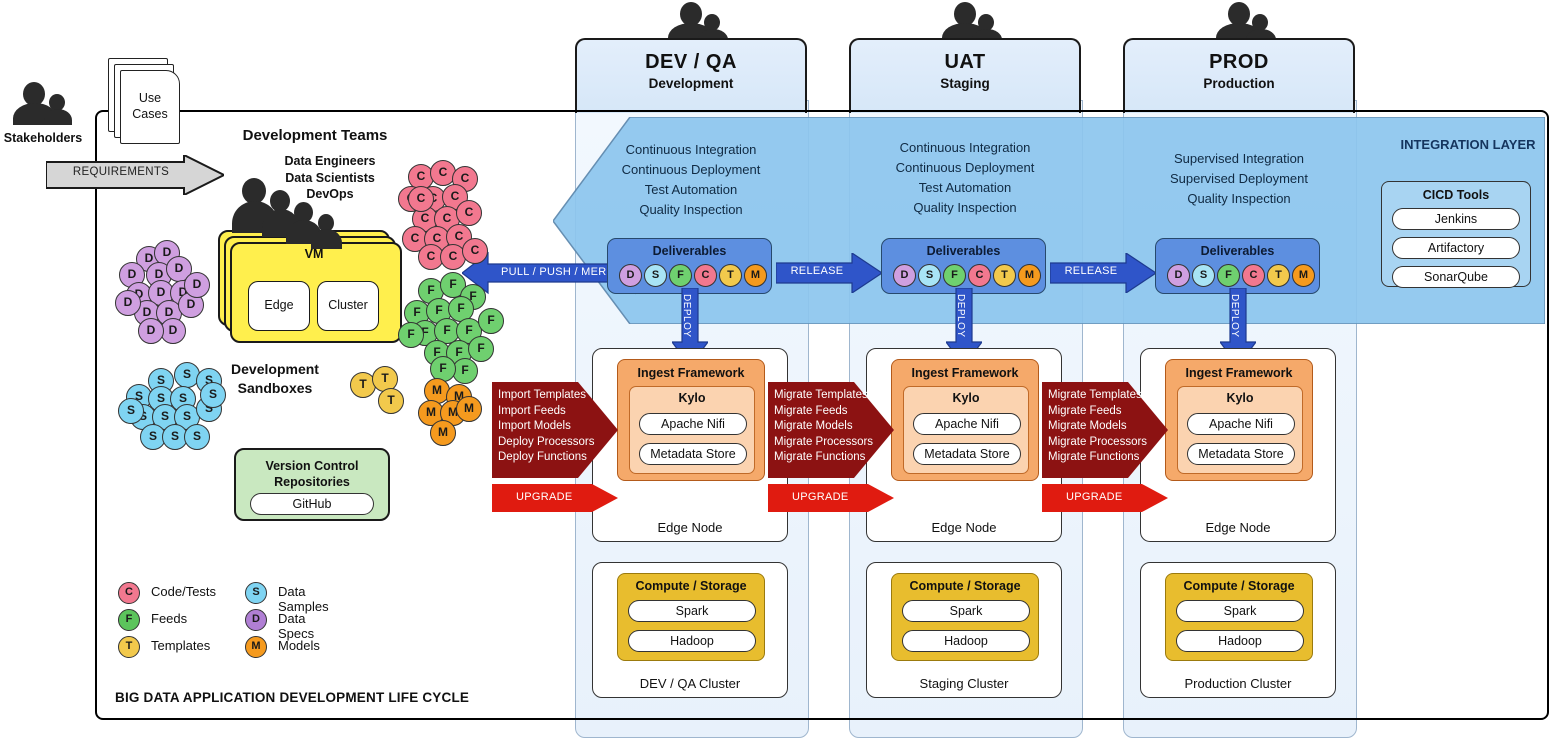 Image resolution: width=1568 pixels, height=738 pixels. What do you see at coordinates (1456, 277) in the screenshot?
I see `cicd-tool-sonarqube: SonarQube` at bounding box center [1456, 277].